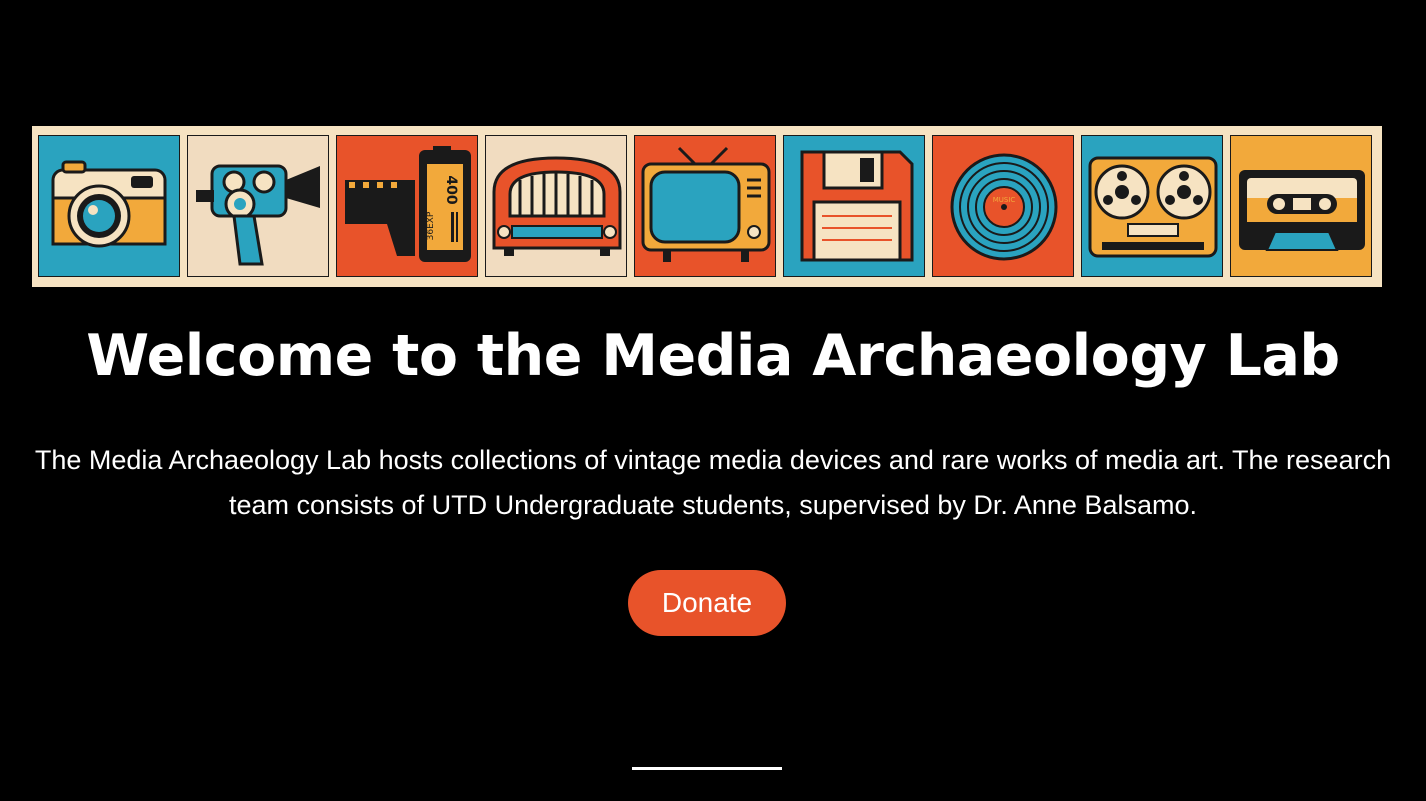 Image resolution: width=1426 pixels, height=801 pixels. Describe the element at coordinates (1302, 210) in the screenshot. I see `cassette-tape-icon` at that location.